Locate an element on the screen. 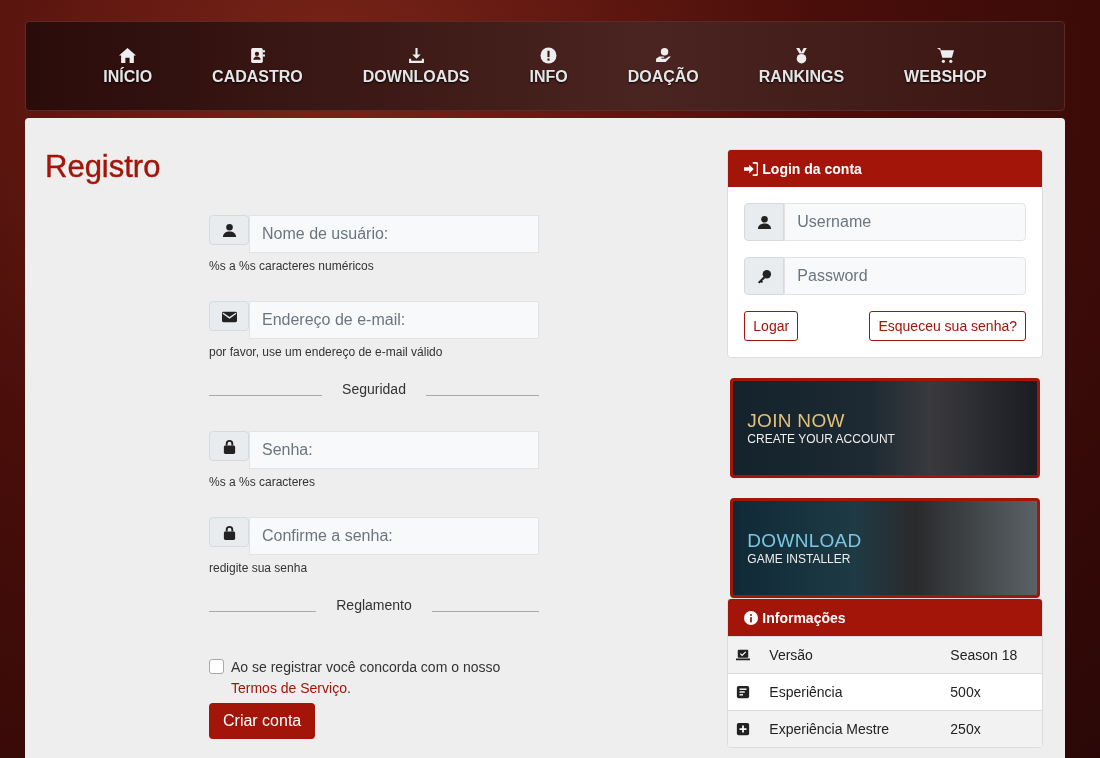 The height and width of the screenshot is (758, 1100). info-label: Esperiência is located at coordinates (806, 692).